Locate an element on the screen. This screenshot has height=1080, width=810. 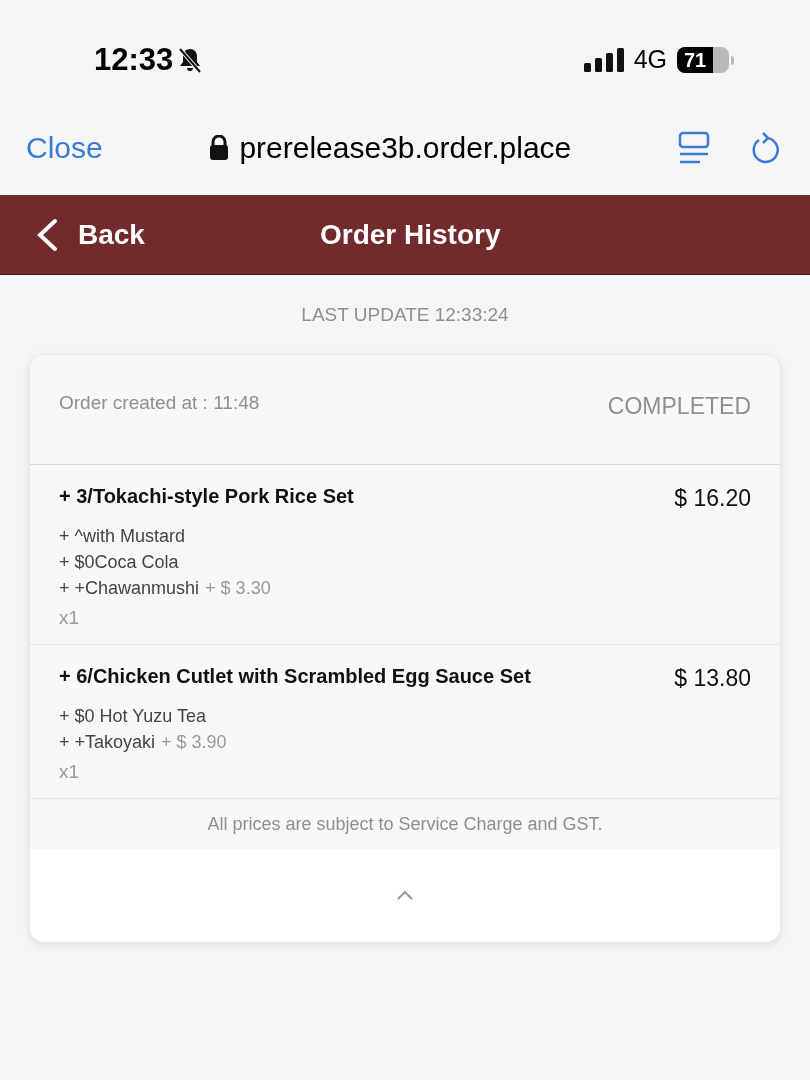
item-price: $ 13.80 is located at coordinates (712, 678).